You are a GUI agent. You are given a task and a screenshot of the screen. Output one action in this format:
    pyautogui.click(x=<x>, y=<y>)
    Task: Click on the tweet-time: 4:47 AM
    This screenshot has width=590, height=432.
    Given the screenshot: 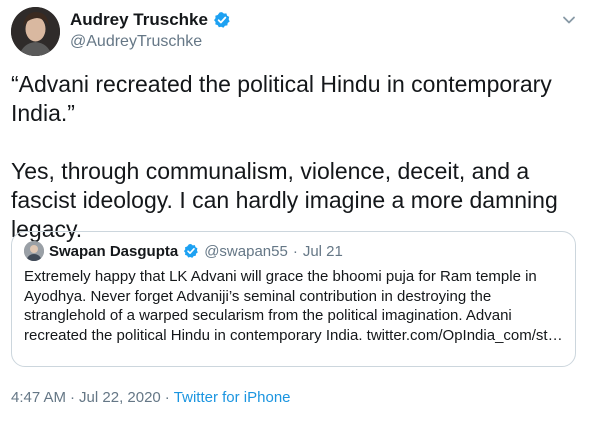 What is the action you would take?
    pyautogui.click(x=38, y=397)
    